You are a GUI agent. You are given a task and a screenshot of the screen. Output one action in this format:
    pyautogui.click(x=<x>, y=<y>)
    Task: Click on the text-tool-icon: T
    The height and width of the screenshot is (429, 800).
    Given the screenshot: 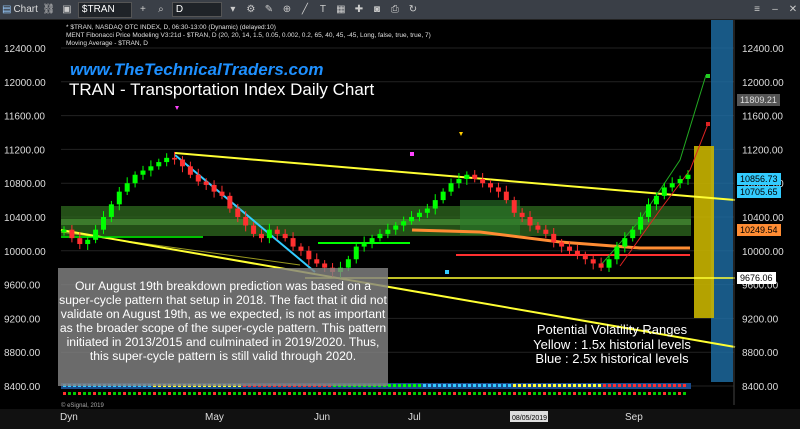 What is the action you would take?
    pyautogui.click(x=323, y=10)
    